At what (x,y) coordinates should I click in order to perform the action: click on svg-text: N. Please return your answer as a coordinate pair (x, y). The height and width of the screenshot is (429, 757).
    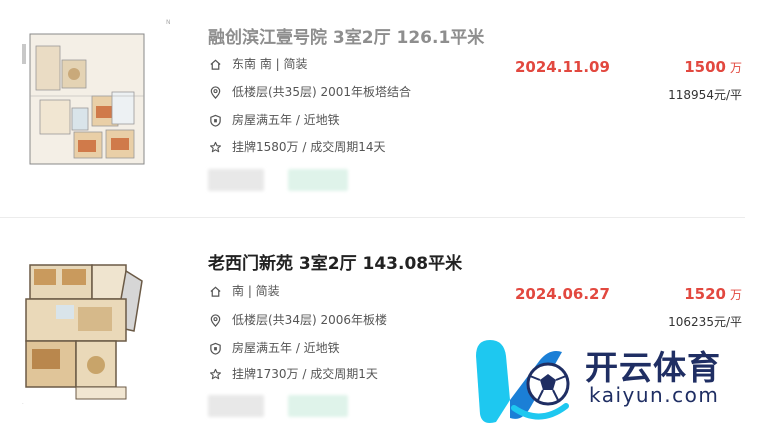
    Looking at the image, I should click on (168, 22).